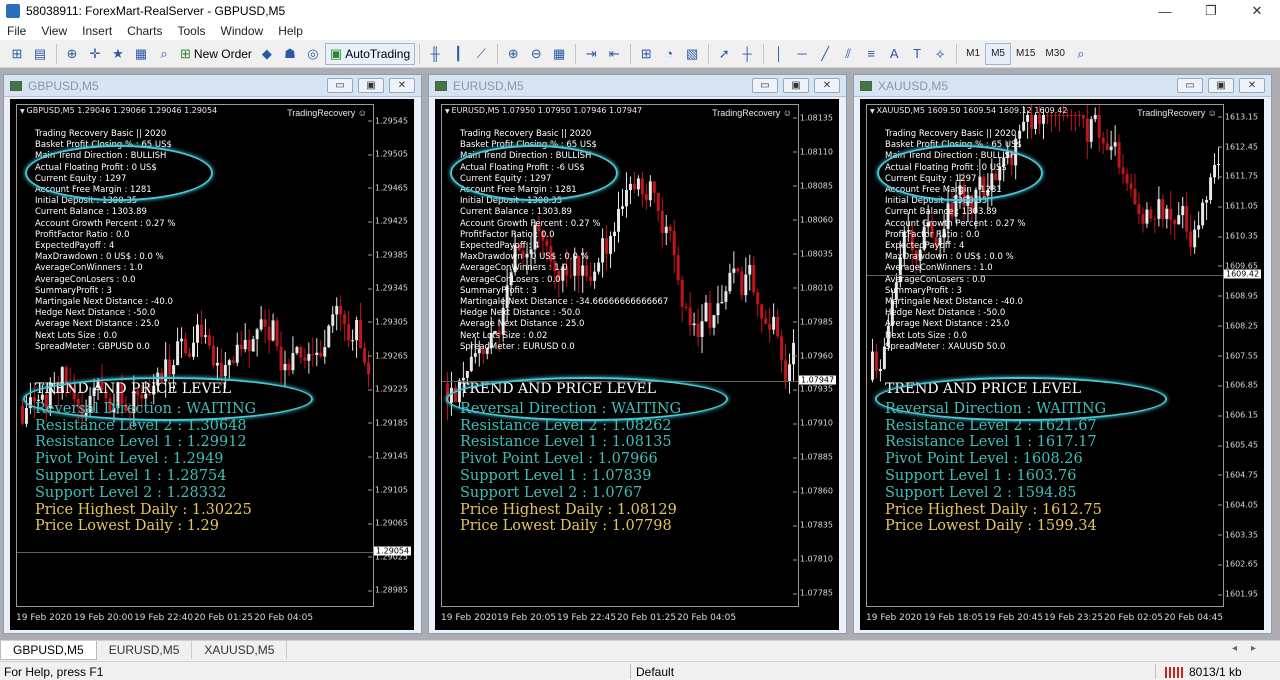  Describe the element at coordinates (973, 54) in the screenshot. I see `timeframe-m1: M1` at that location.